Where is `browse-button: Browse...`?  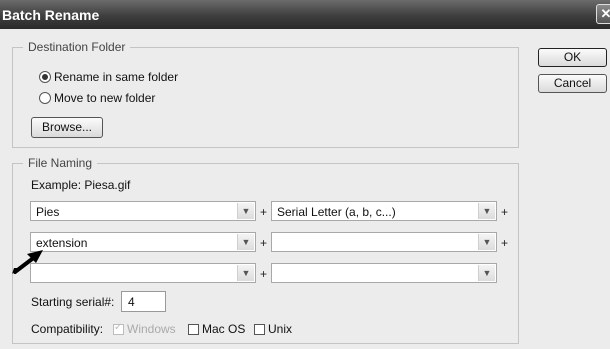
browse-button: Browse... is located at coordinates (67, 127).